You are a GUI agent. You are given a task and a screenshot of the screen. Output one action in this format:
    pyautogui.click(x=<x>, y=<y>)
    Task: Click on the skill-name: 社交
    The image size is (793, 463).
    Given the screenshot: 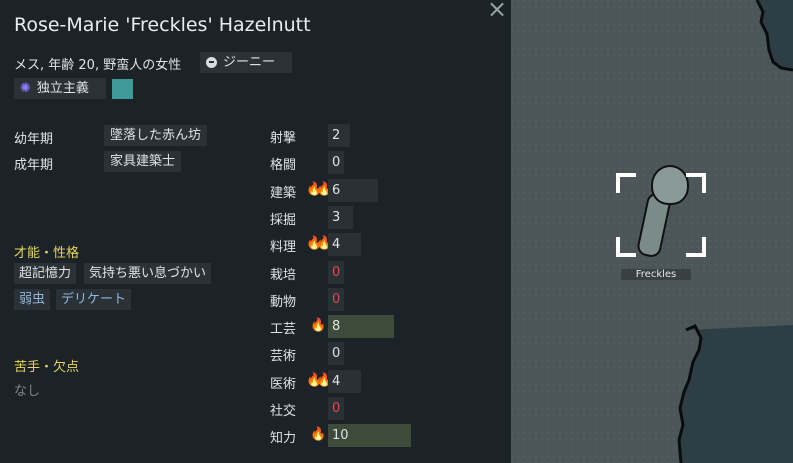 What is the action you would take?
    pyautogui.click(x=283, y=411)
    